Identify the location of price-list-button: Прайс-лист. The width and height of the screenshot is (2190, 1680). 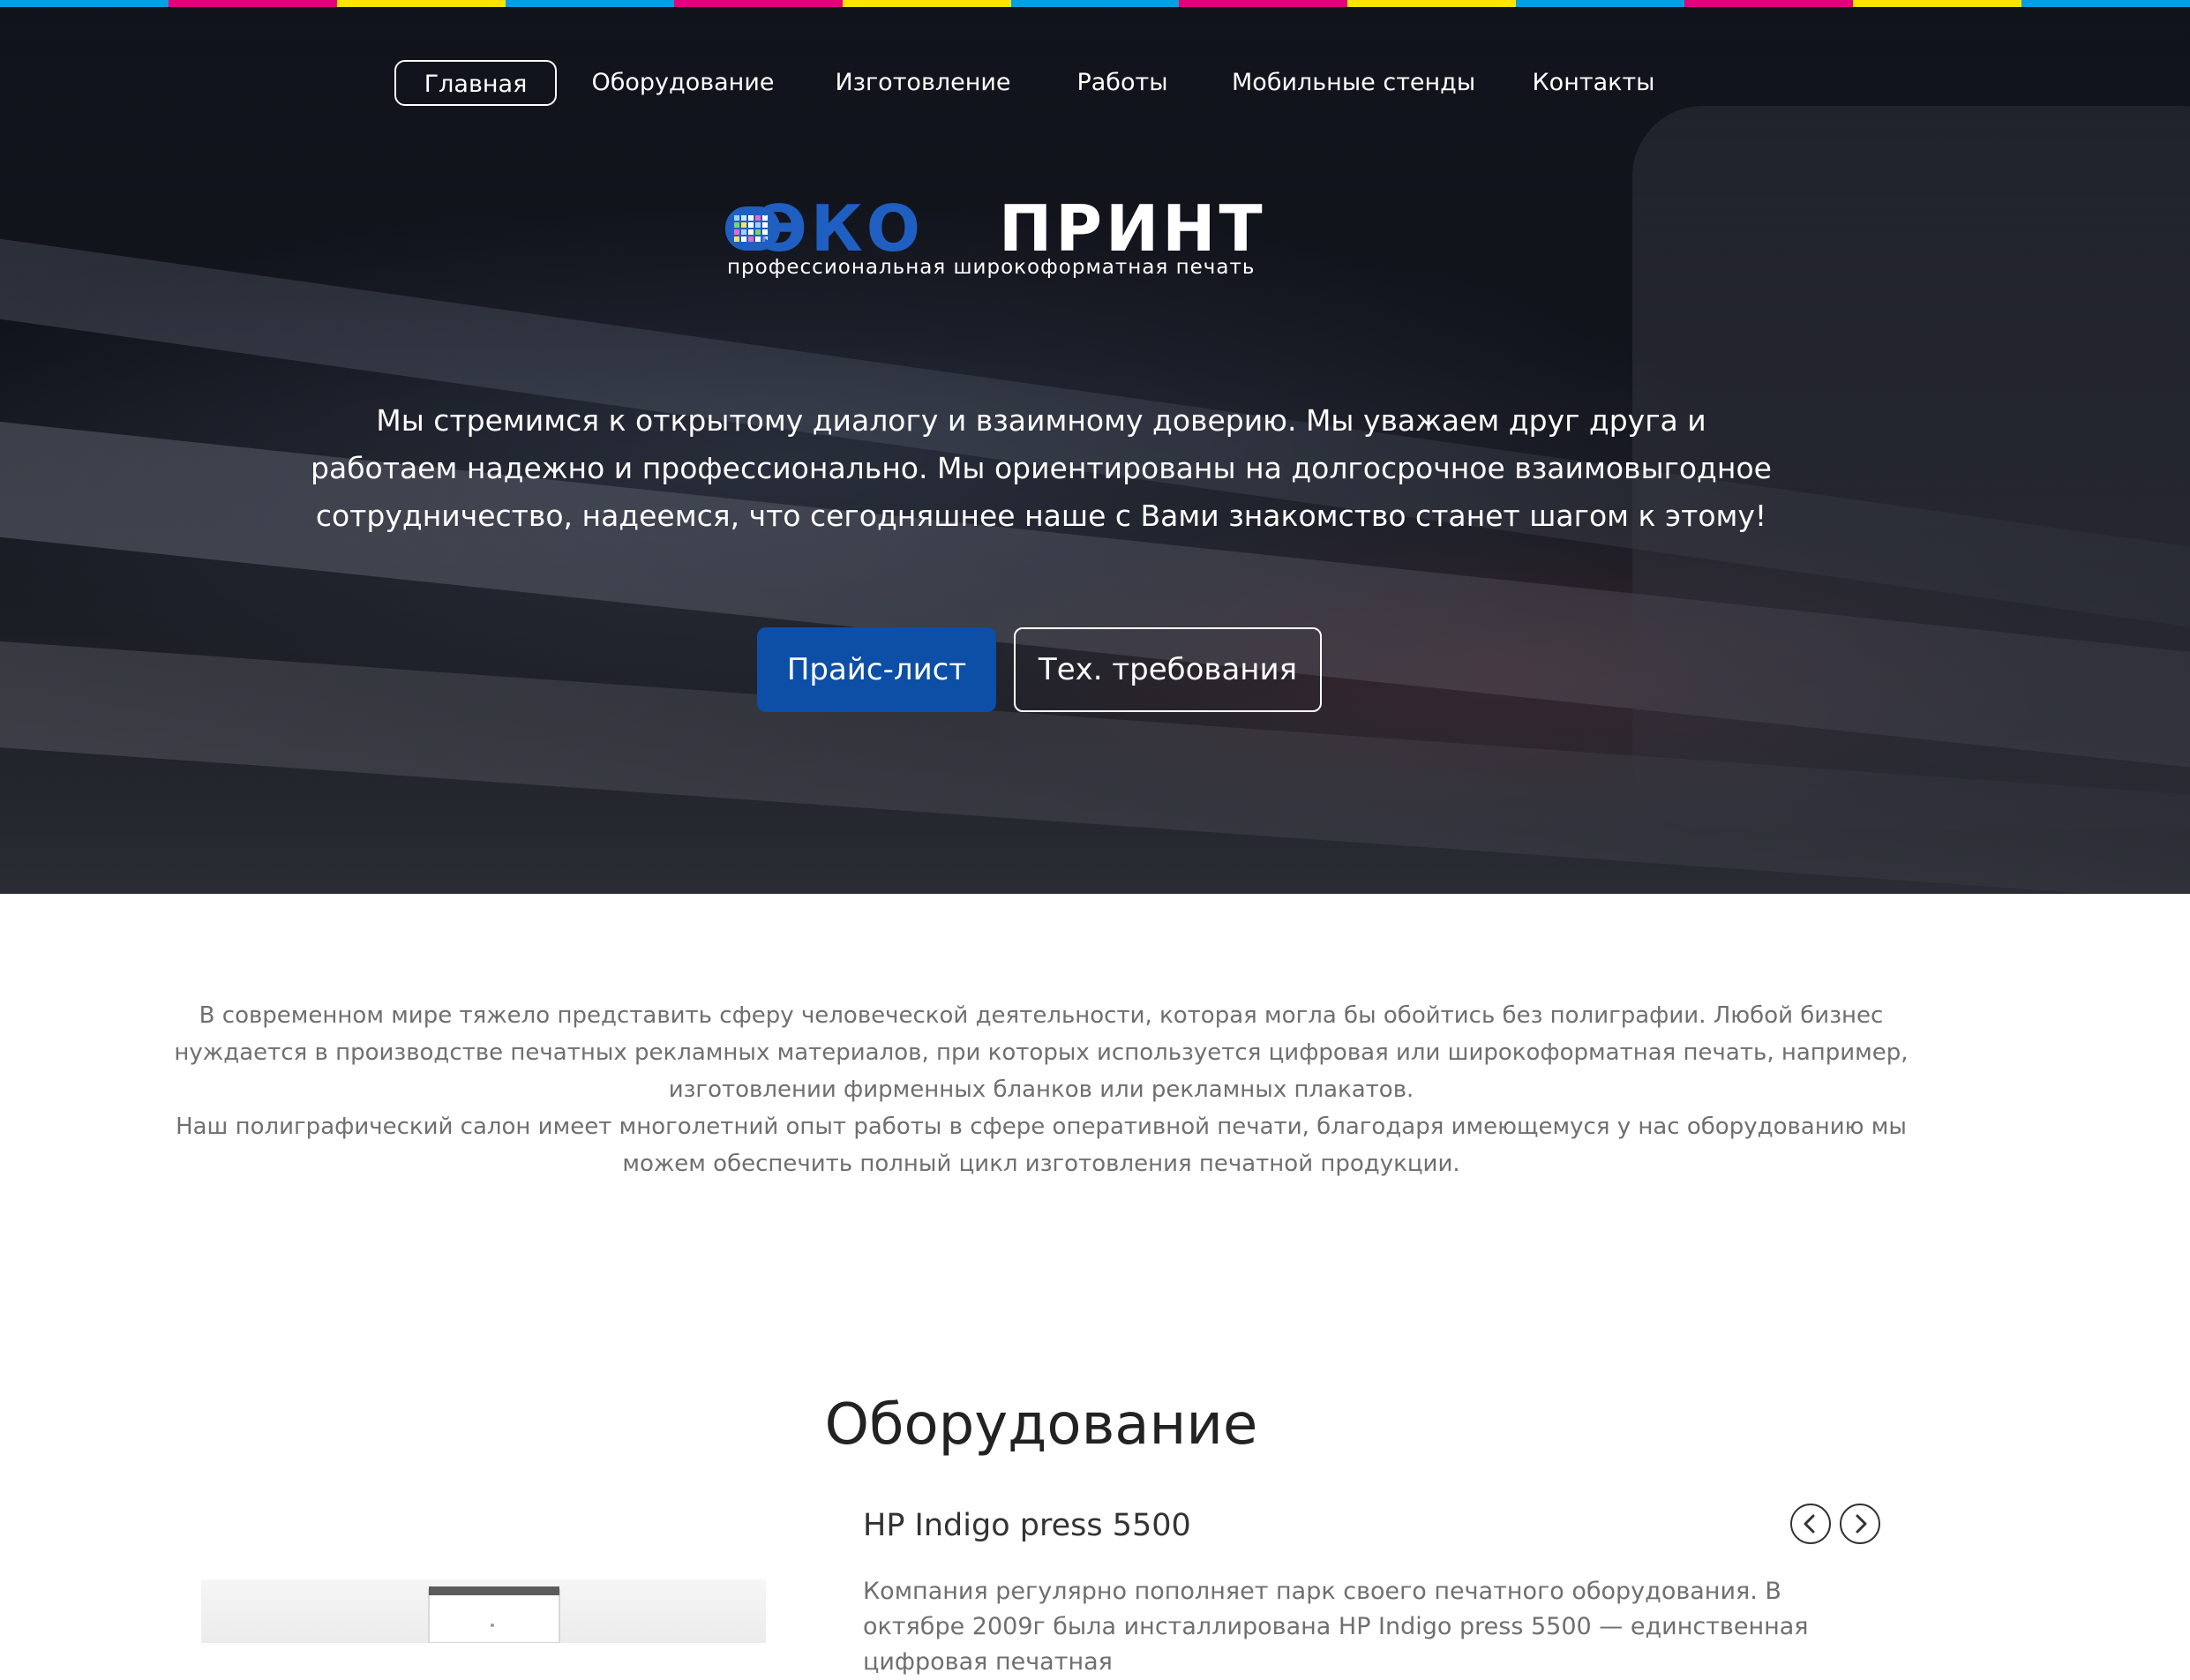
(876, 669).